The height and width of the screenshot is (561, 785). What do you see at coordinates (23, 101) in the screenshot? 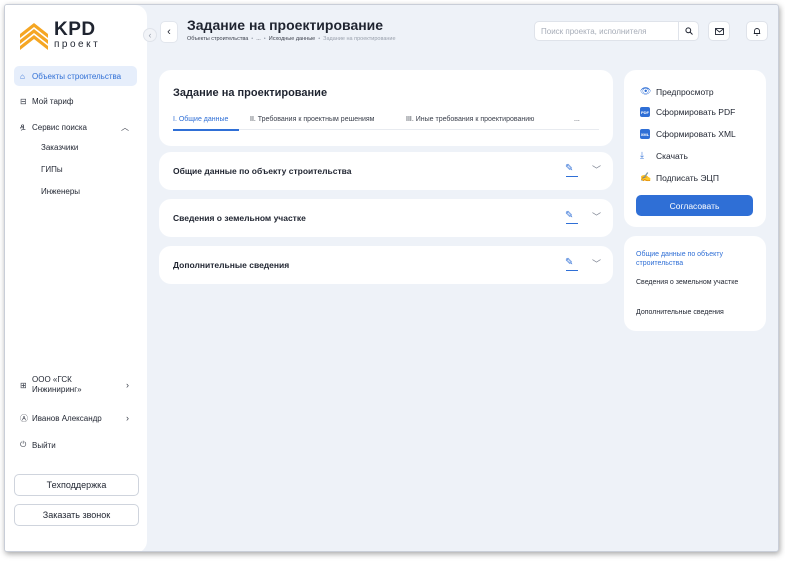
I see `tariff-icon: ⊟` at bounding box center [23, 101].